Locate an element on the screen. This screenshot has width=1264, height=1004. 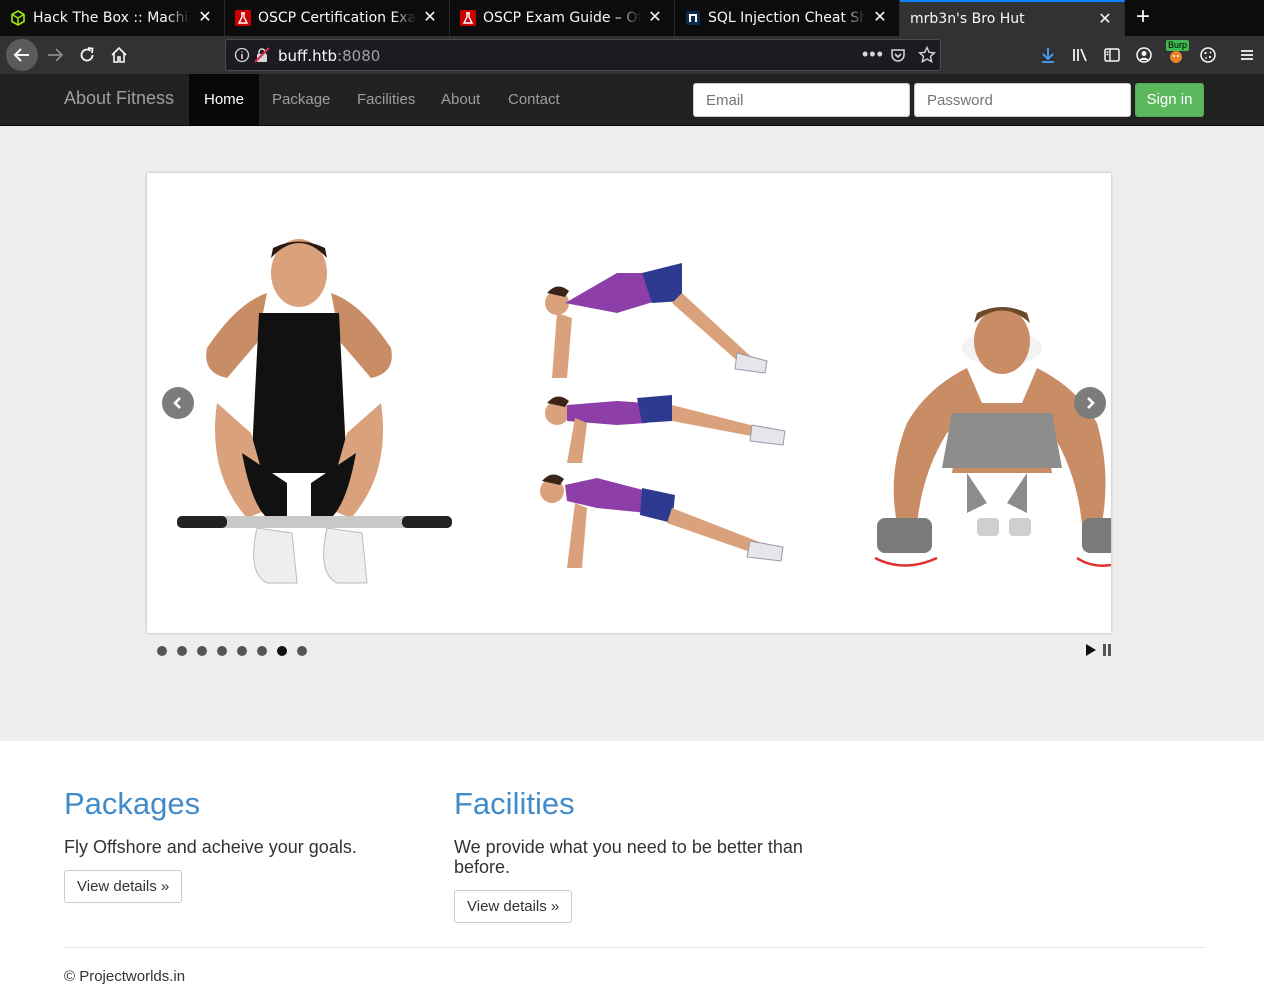
reload-button is located at coordinates (87, 55).